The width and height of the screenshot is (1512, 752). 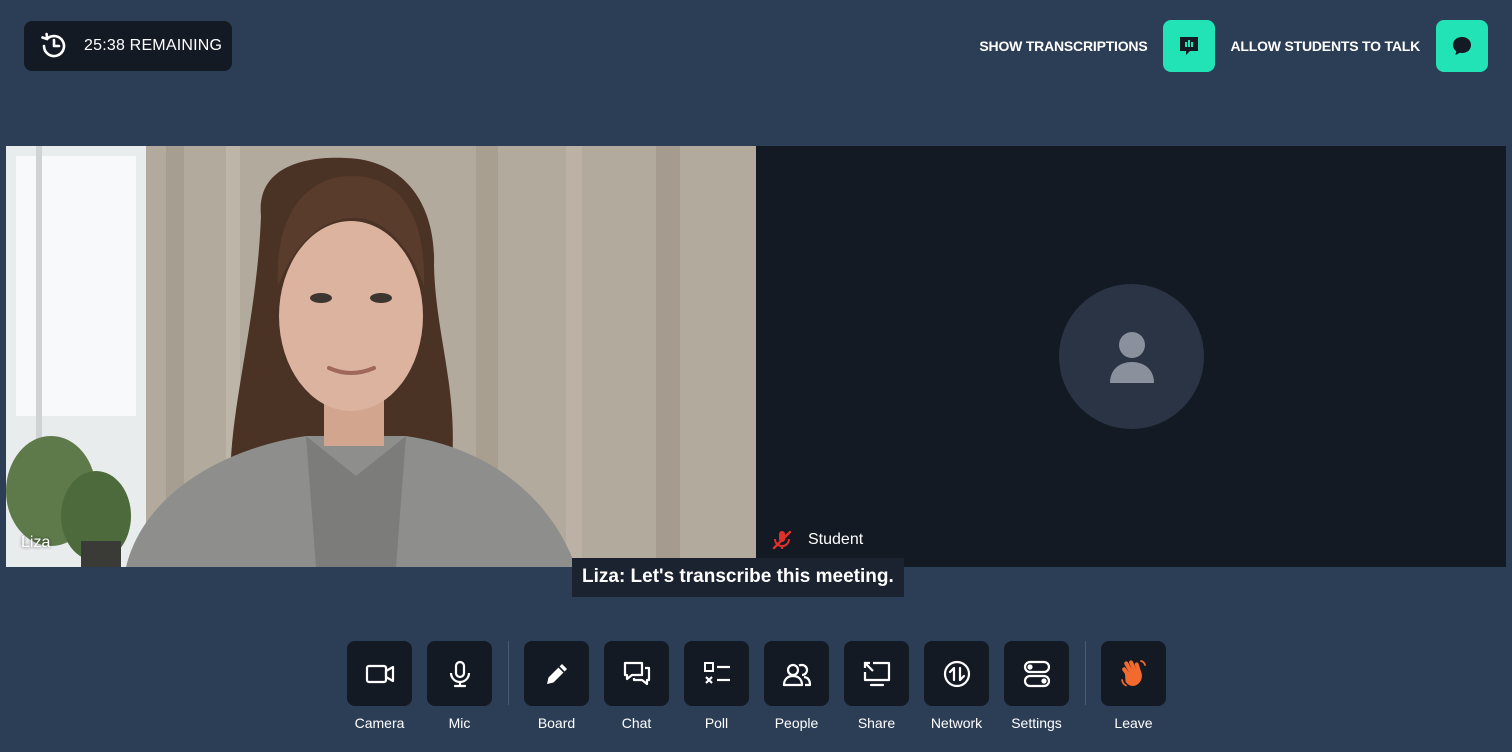 I want to click on screen-share-icon, so click(x=876, y=673).